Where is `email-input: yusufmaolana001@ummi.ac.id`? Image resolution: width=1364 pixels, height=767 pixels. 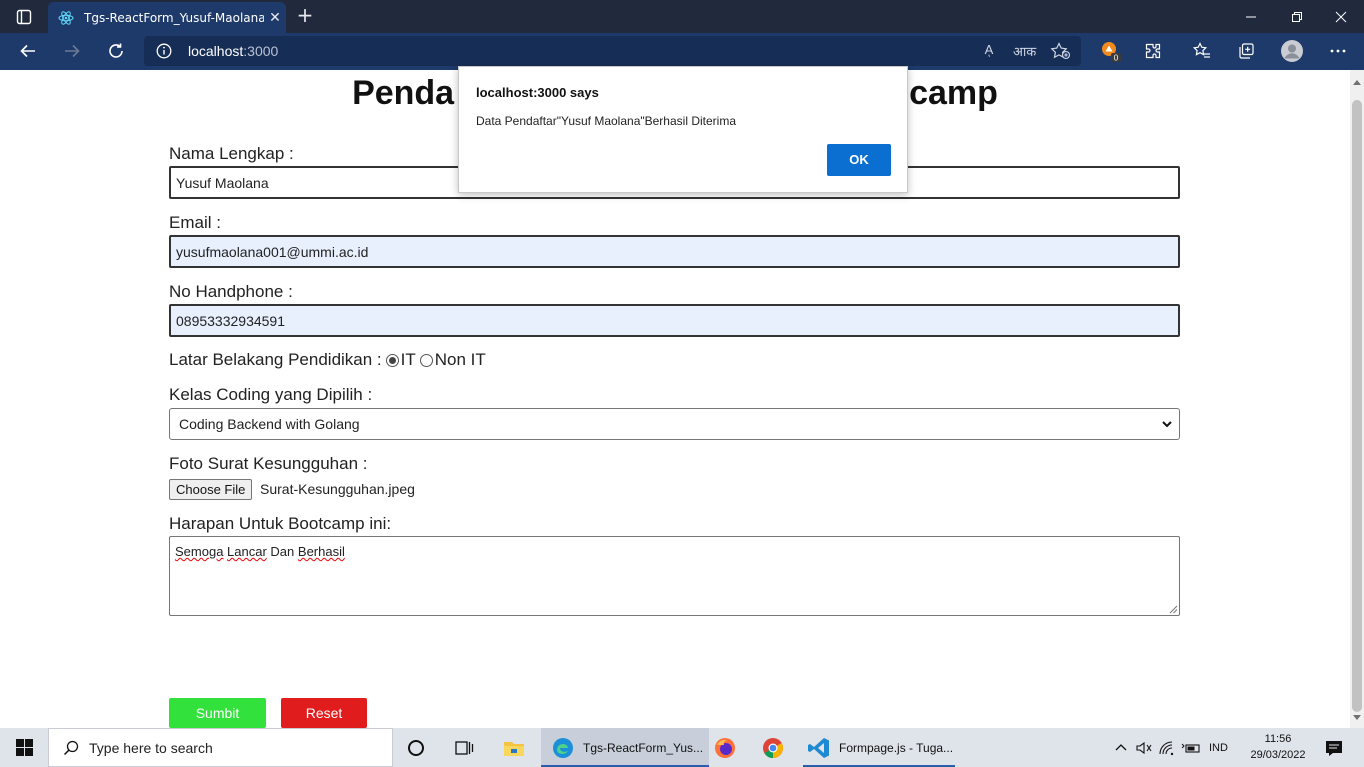 email-input: yusufmaolana001@ummi.ac.id is located at coordinates (674, 251).